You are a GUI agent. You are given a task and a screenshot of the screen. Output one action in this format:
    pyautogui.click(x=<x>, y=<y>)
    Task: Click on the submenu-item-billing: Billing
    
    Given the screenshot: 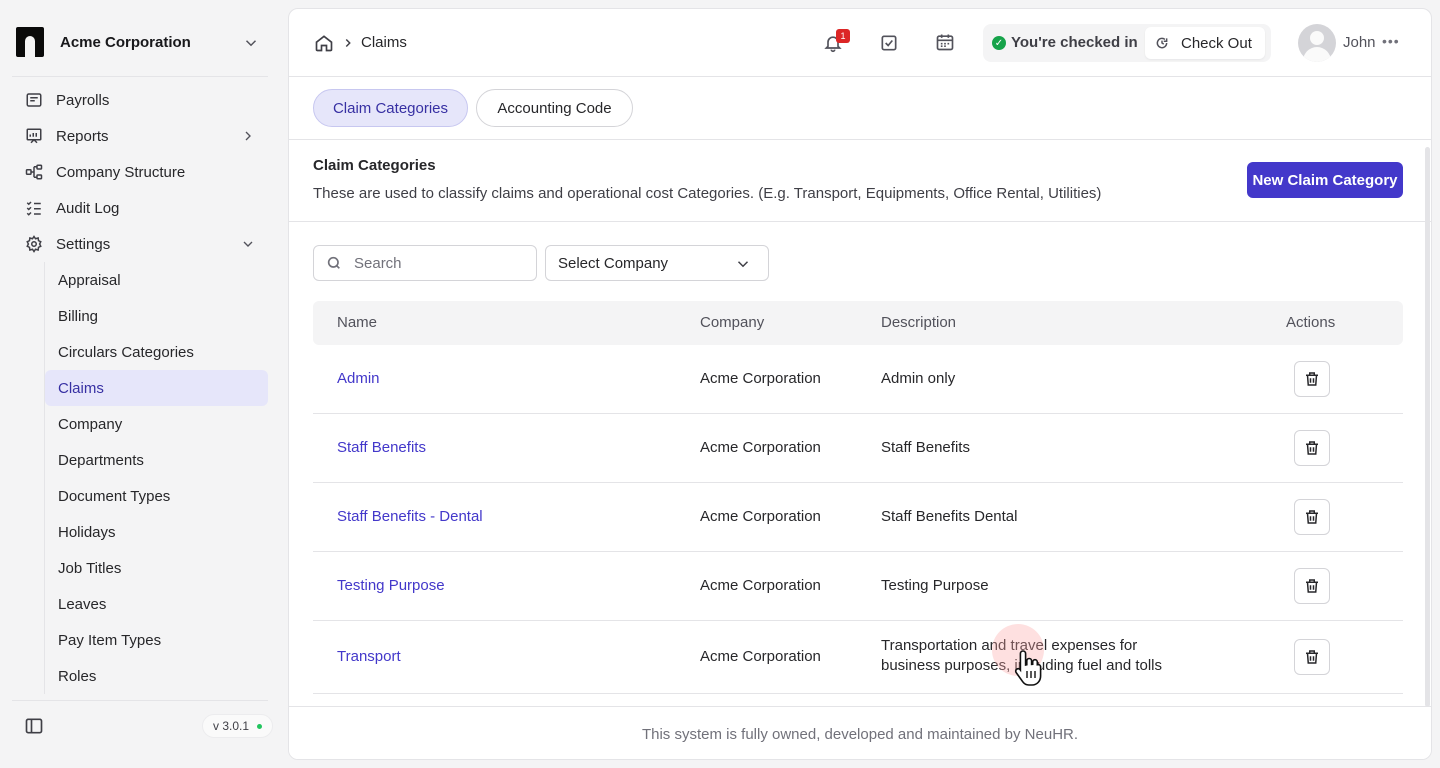 What is the action you would take?
    pyautogui.click(x=156, y=316)
    